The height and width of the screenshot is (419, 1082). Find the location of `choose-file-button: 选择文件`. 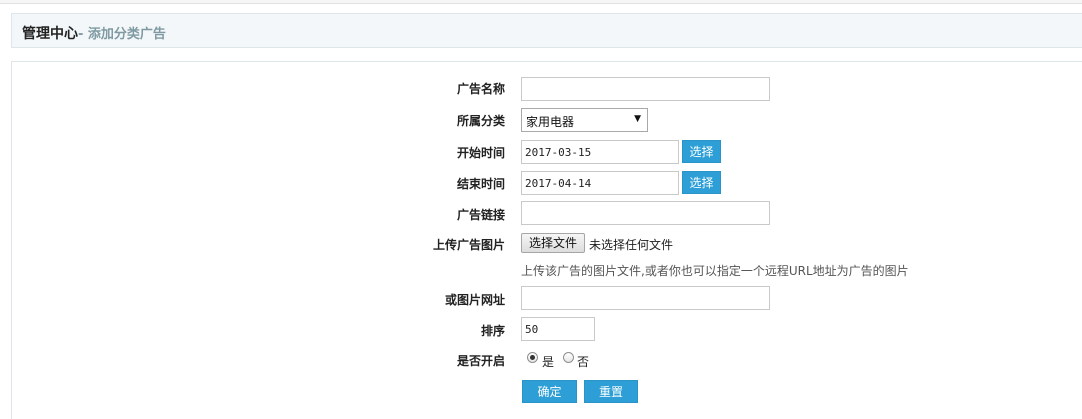

choose-file-button: 选择文件 is located at coordinates (553, 243).